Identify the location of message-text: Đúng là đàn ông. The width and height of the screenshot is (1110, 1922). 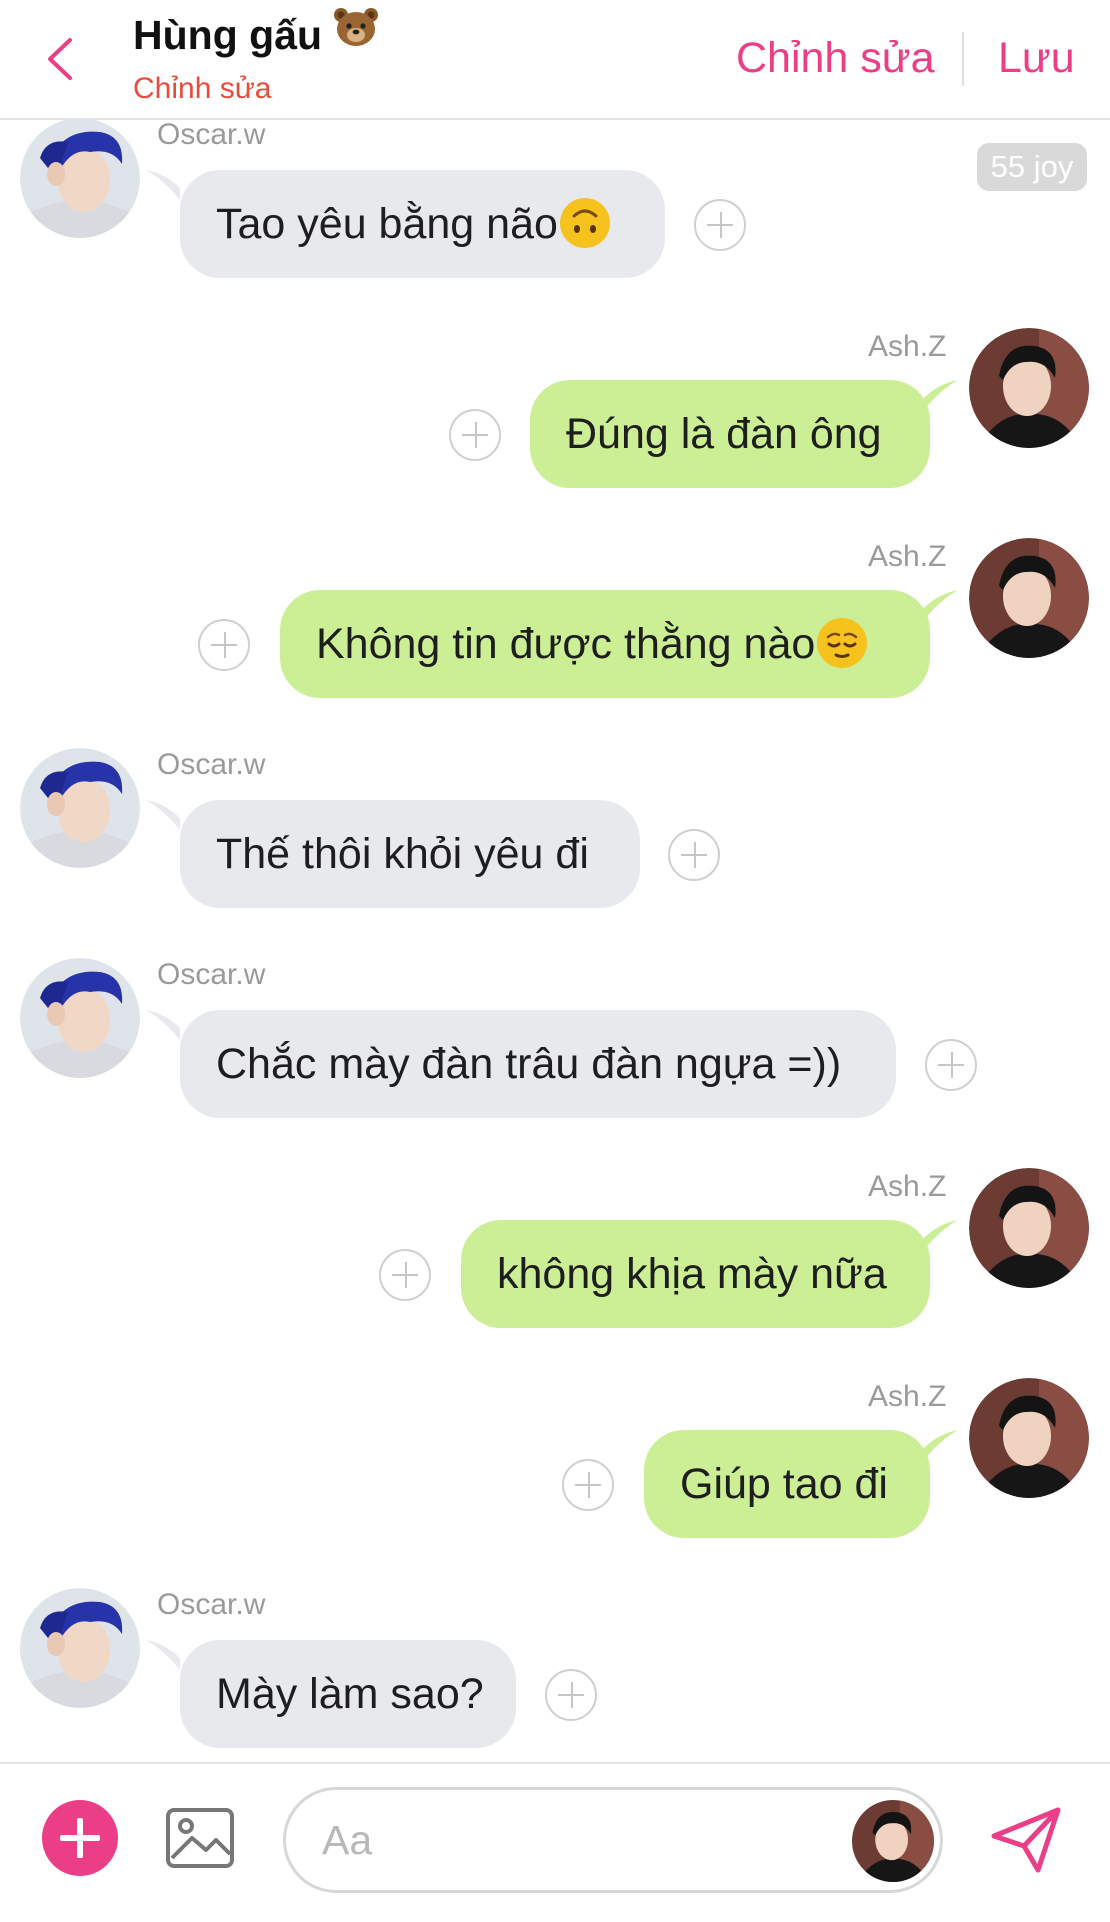
(724, 434).